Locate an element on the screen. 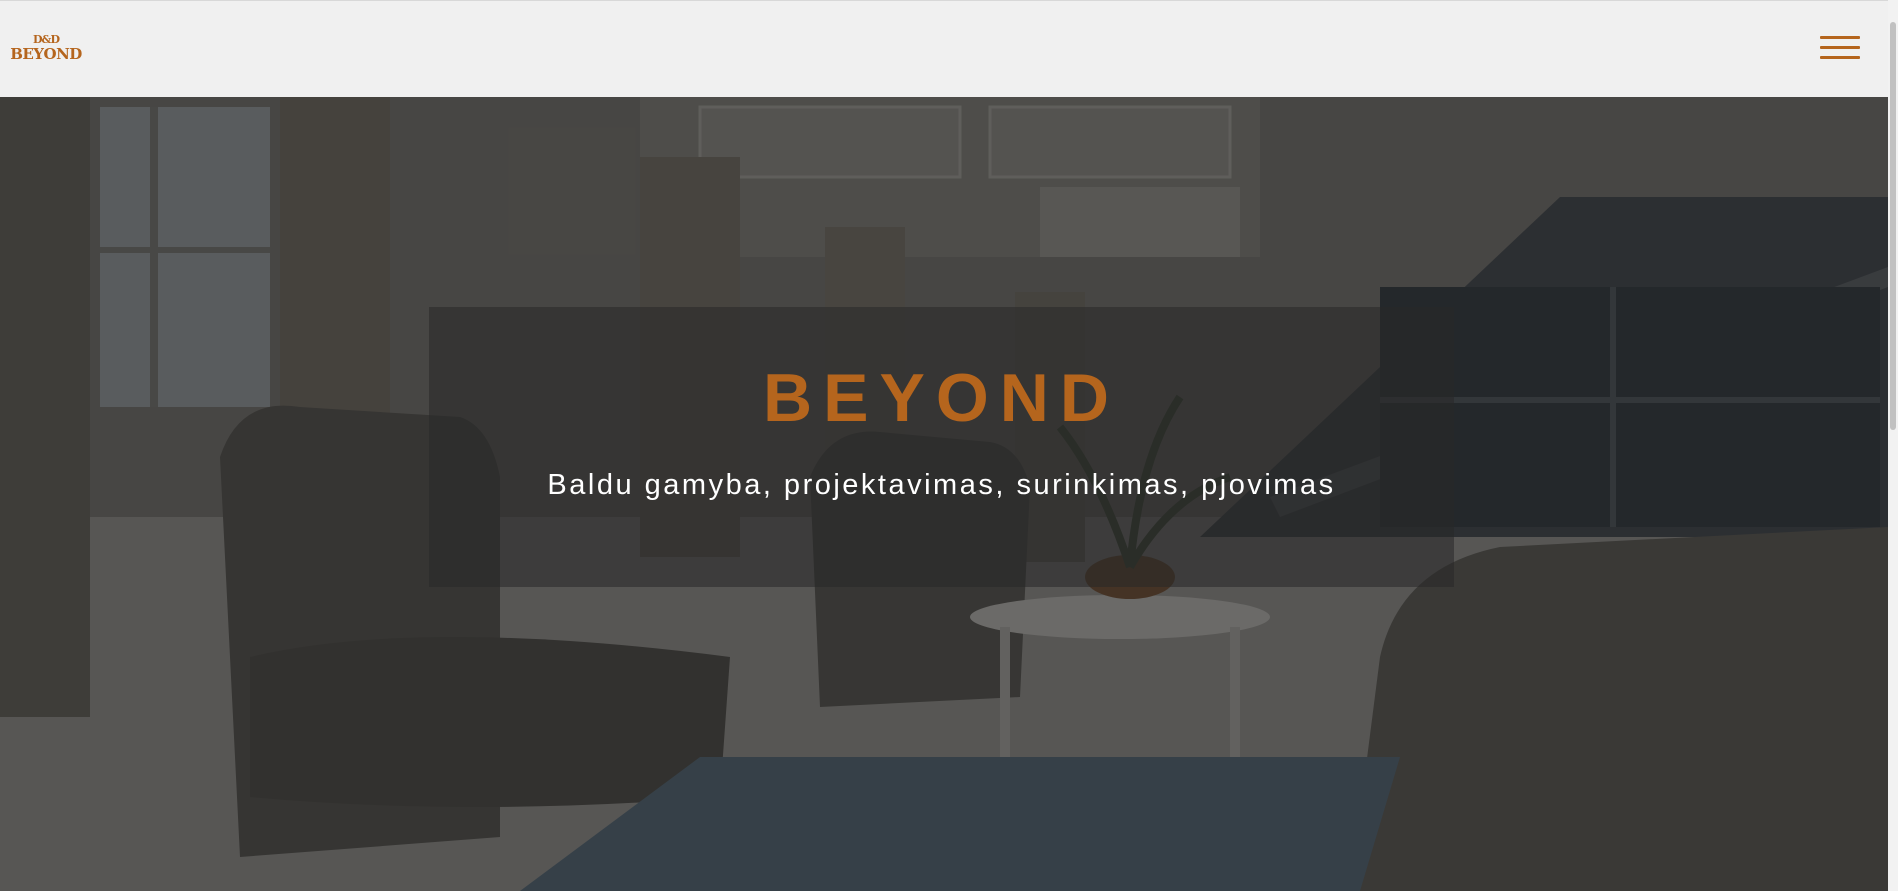 This screenshot has height=891, width=1898. hamburger-menu-icon is located at coordinates (1841, 49).